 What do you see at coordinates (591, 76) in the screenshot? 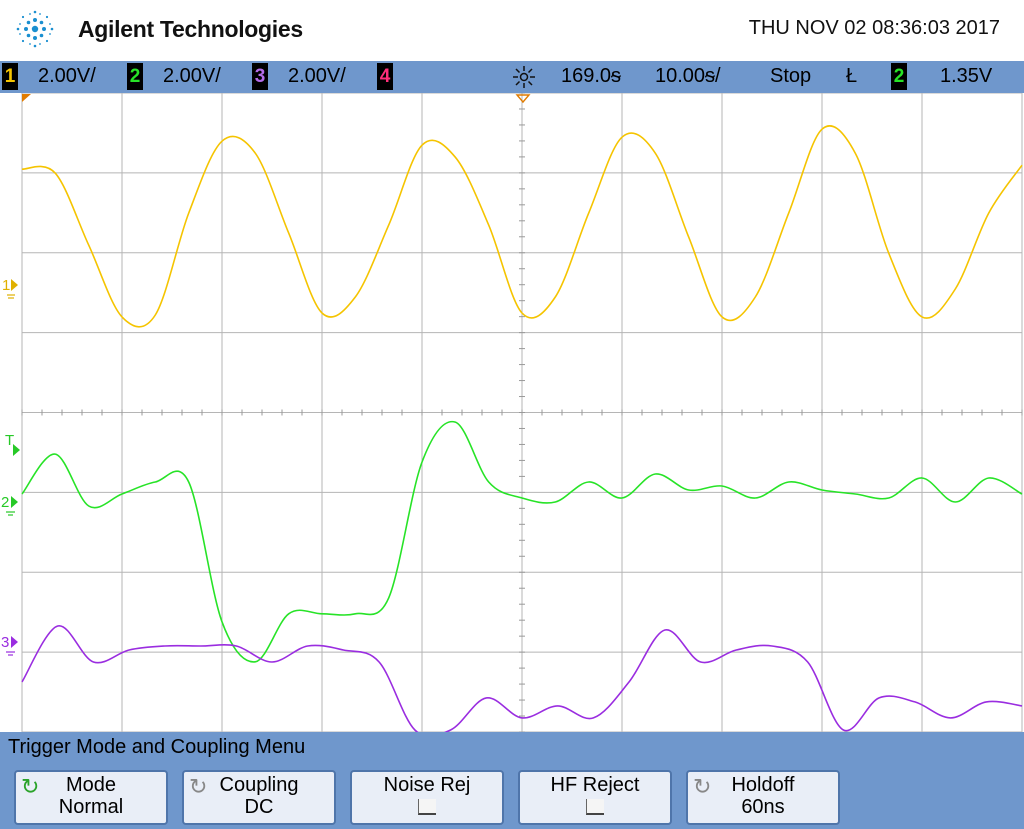
I see `horizontal-delay: 169.0ᵴ` at bounding box center [591, 76].